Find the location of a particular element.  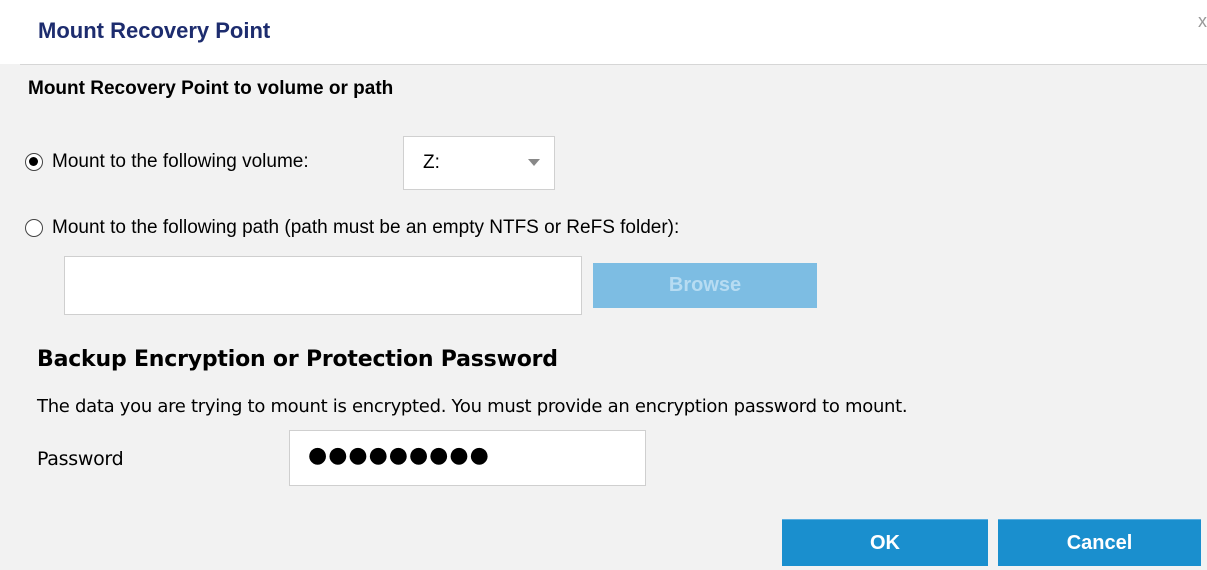

volume-select-value: Z: is located at coordinates (431, 162).